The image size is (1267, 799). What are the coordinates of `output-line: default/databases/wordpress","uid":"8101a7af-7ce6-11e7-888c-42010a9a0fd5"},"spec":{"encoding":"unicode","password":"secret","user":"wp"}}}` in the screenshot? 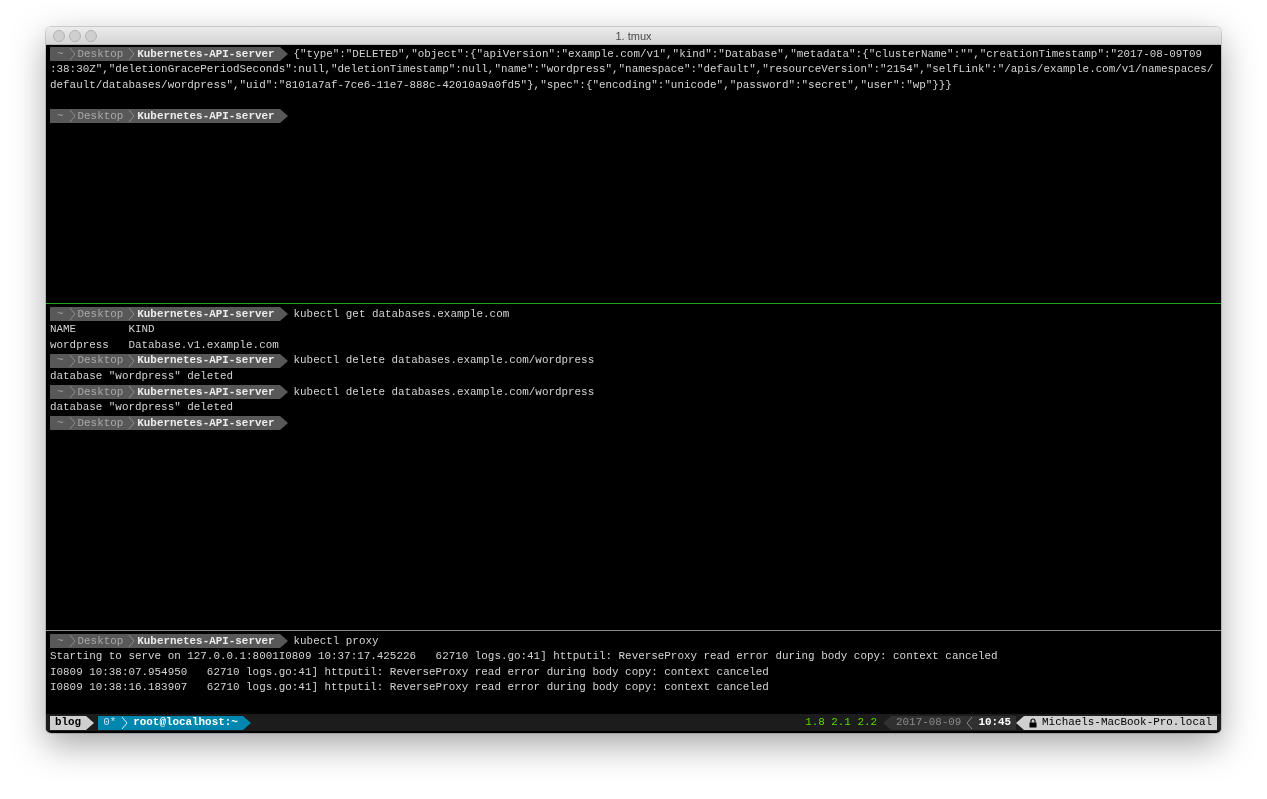 It's located at (501, 85).